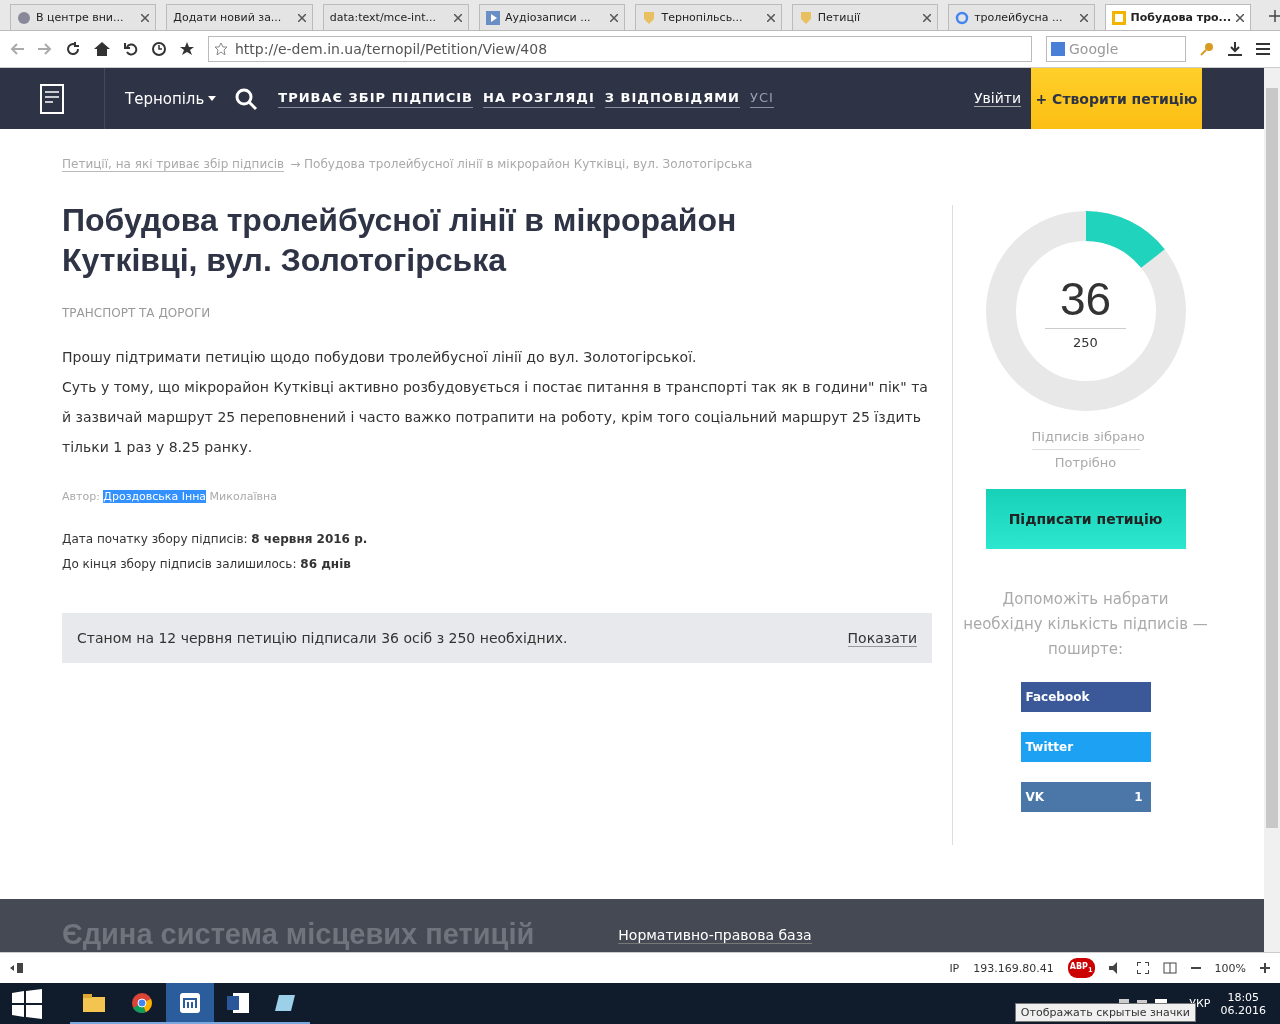  What do you see at coordinates (391, 49) in the screenshot?
I see `url-text: http://e-dem.in.ua/ternopil/Petition/View/408` at bounding box center [391, 49].